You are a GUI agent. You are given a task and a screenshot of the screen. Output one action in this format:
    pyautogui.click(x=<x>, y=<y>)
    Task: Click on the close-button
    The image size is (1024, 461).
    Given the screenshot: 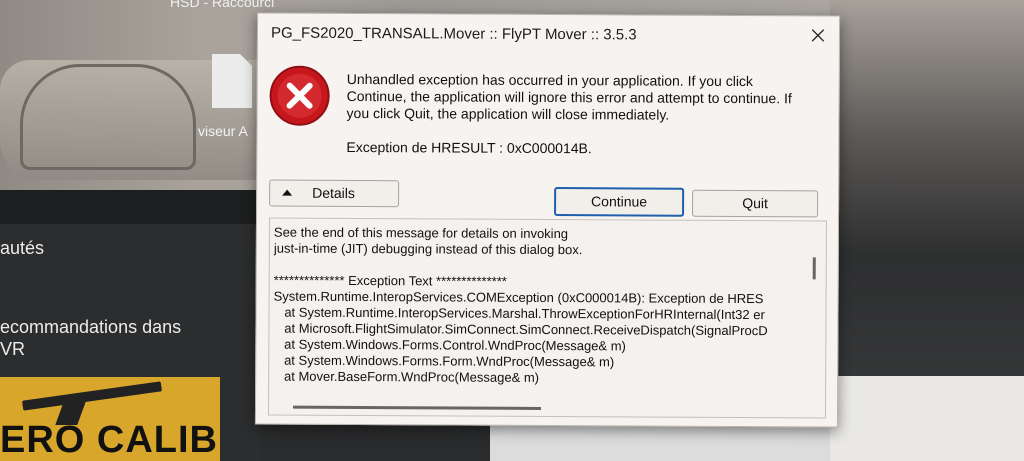 What is the action you would take?
    pyautogui.click(x=818, y=35)
    